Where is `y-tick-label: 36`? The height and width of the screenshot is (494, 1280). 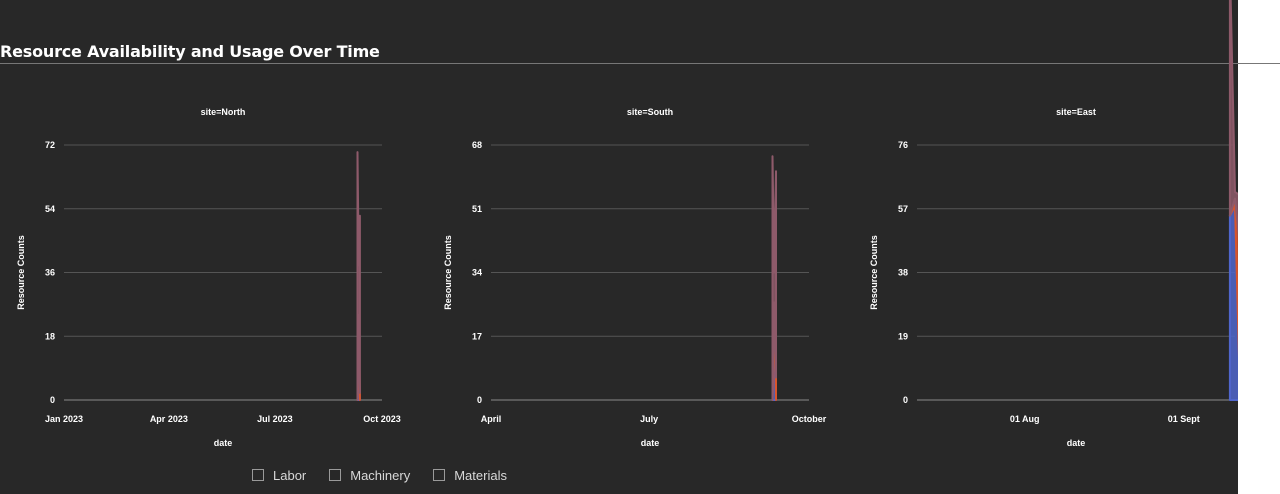
y-tick-label: 36 is located at coordinates (50, 273).